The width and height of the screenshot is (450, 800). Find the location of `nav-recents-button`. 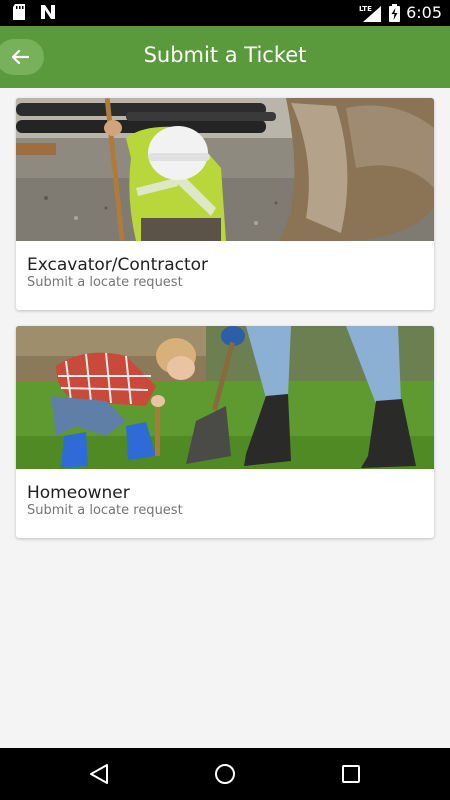

nav-recents-button is located at coordinates (351, 774).